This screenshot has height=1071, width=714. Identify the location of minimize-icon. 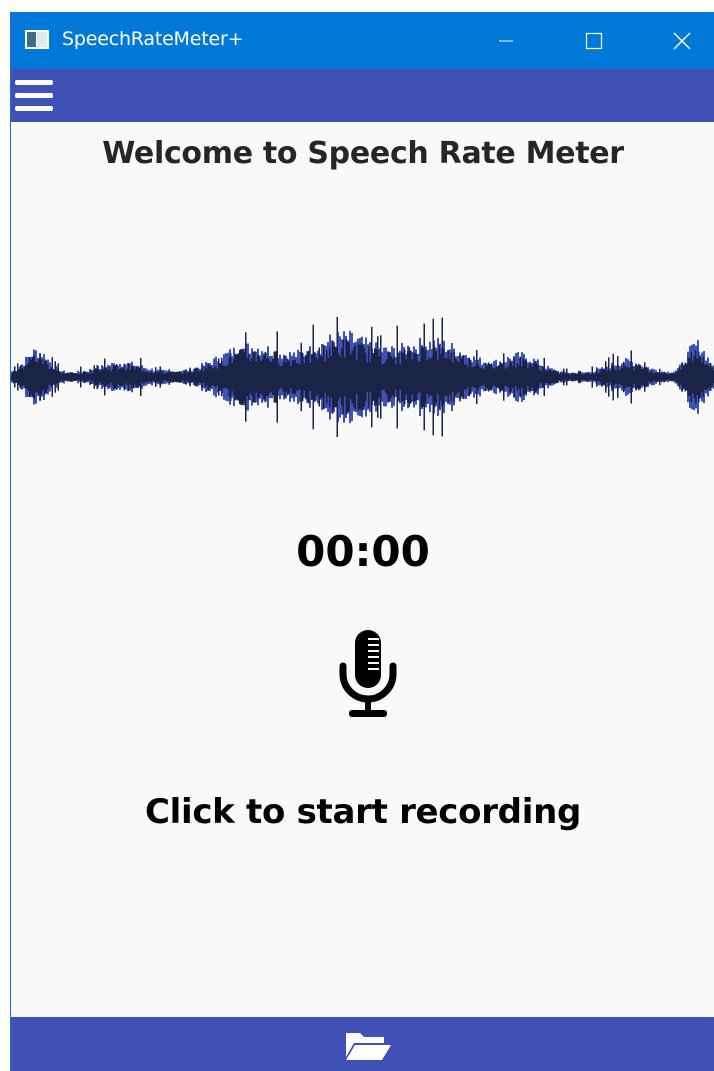
(506, 40).